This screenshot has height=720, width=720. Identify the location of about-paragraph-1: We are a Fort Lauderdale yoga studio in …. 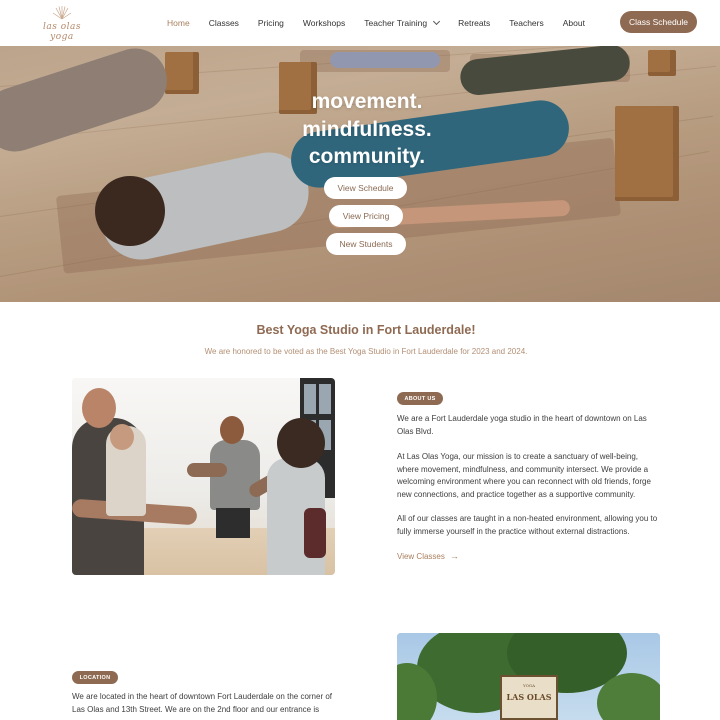
(522, 425).